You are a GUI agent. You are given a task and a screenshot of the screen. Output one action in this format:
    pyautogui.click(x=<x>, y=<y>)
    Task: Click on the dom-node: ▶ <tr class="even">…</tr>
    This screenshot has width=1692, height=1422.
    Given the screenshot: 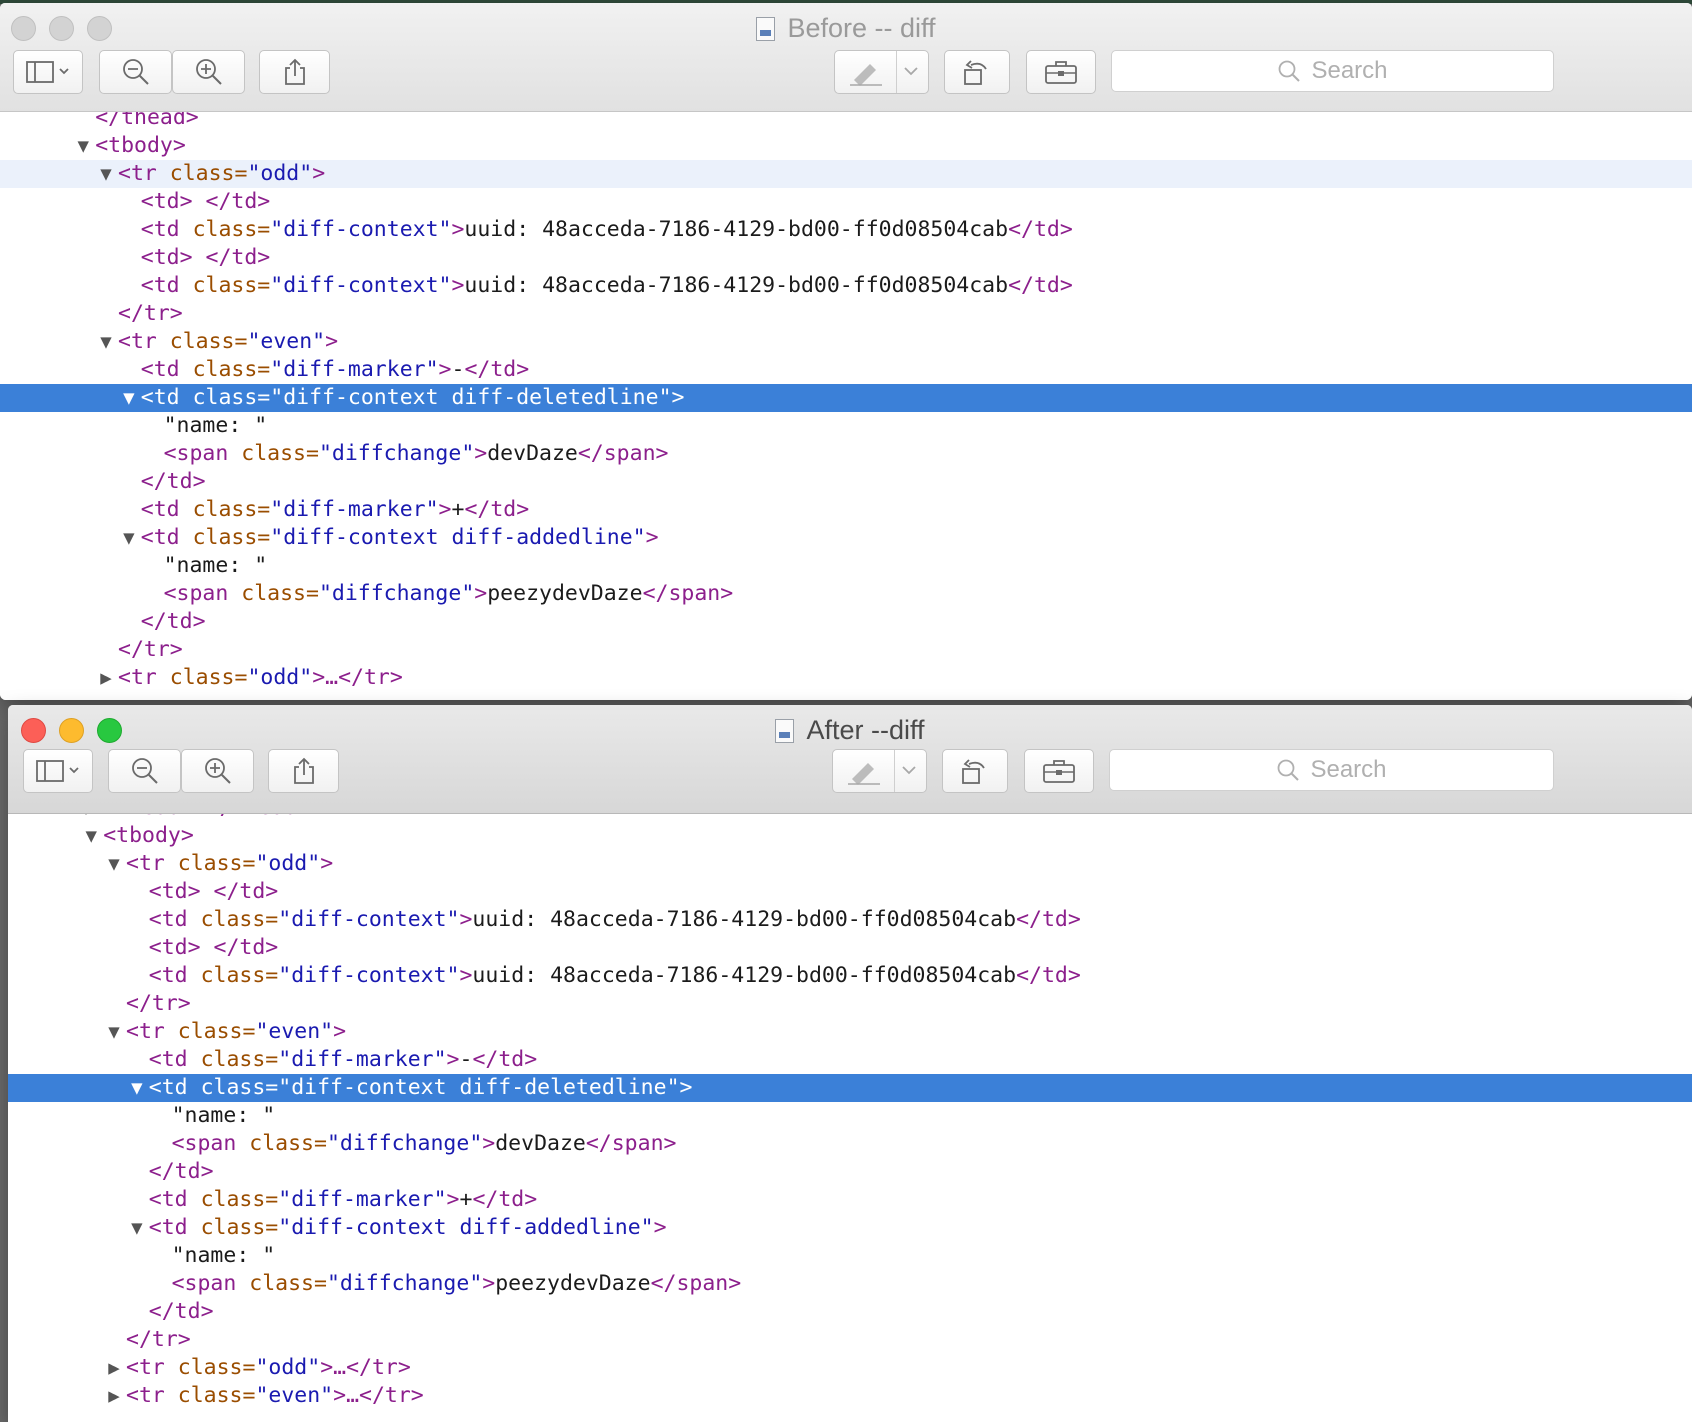 What is the action you would take?
    pyautogui.click(x=850, y=1396)
    